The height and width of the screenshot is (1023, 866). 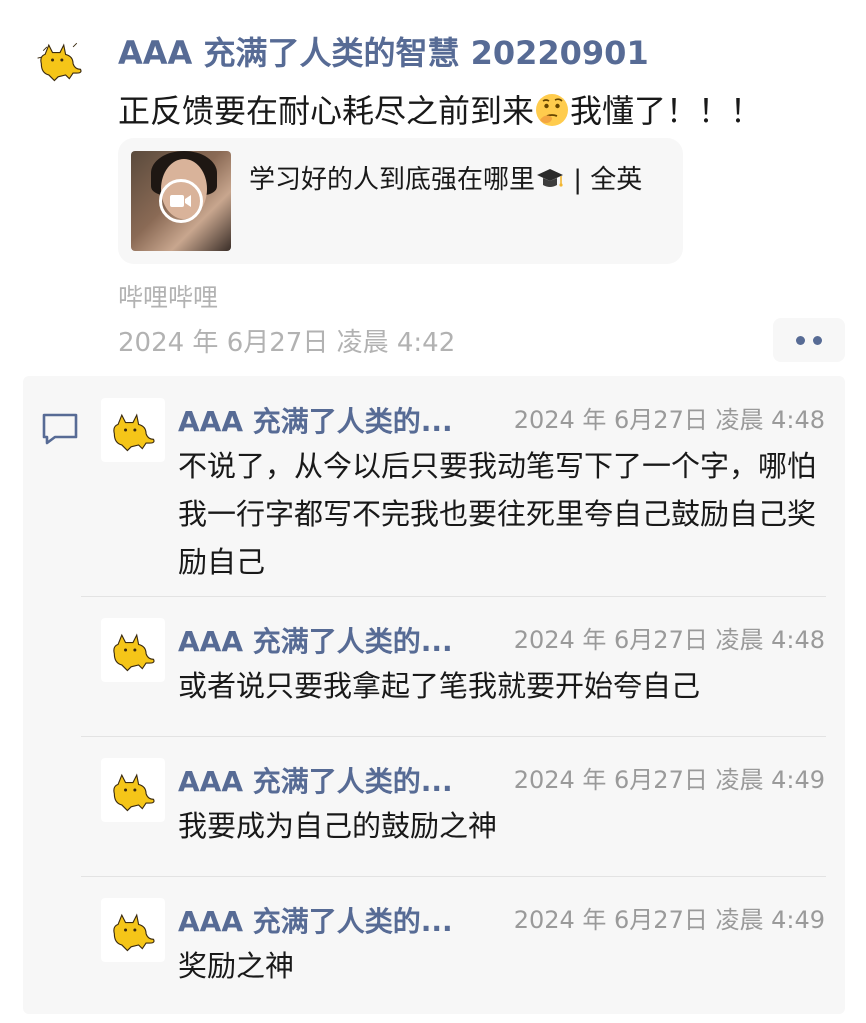 I want to click on shared-video-title-text: 学习好的人到底强在哪里, so click(x=392, y=180).